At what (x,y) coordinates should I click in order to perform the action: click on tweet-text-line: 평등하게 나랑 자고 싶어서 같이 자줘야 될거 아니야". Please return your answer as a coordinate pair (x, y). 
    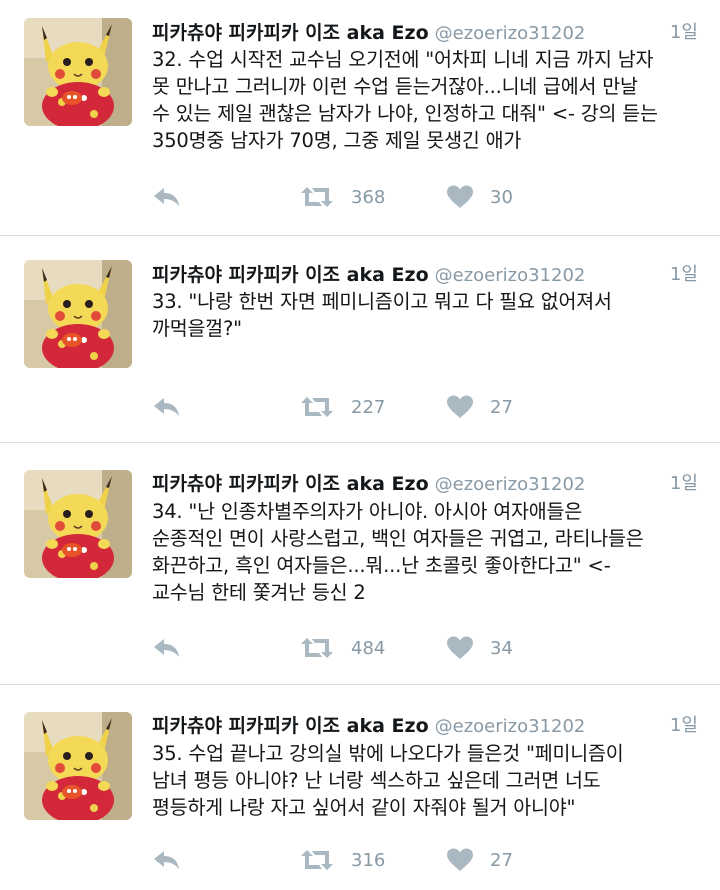
    Looking at the image, I should click on (364, 807).